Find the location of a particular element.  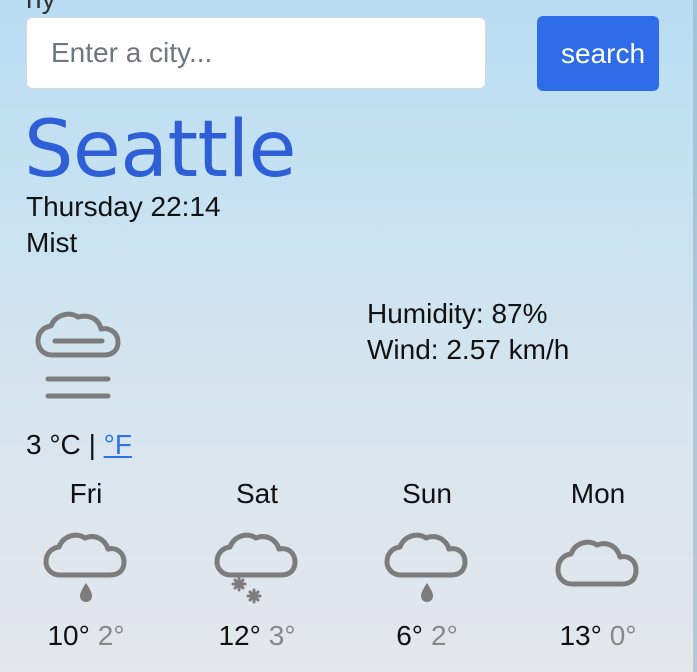

snow-cloud-icon is located at coordinates (256, 568).